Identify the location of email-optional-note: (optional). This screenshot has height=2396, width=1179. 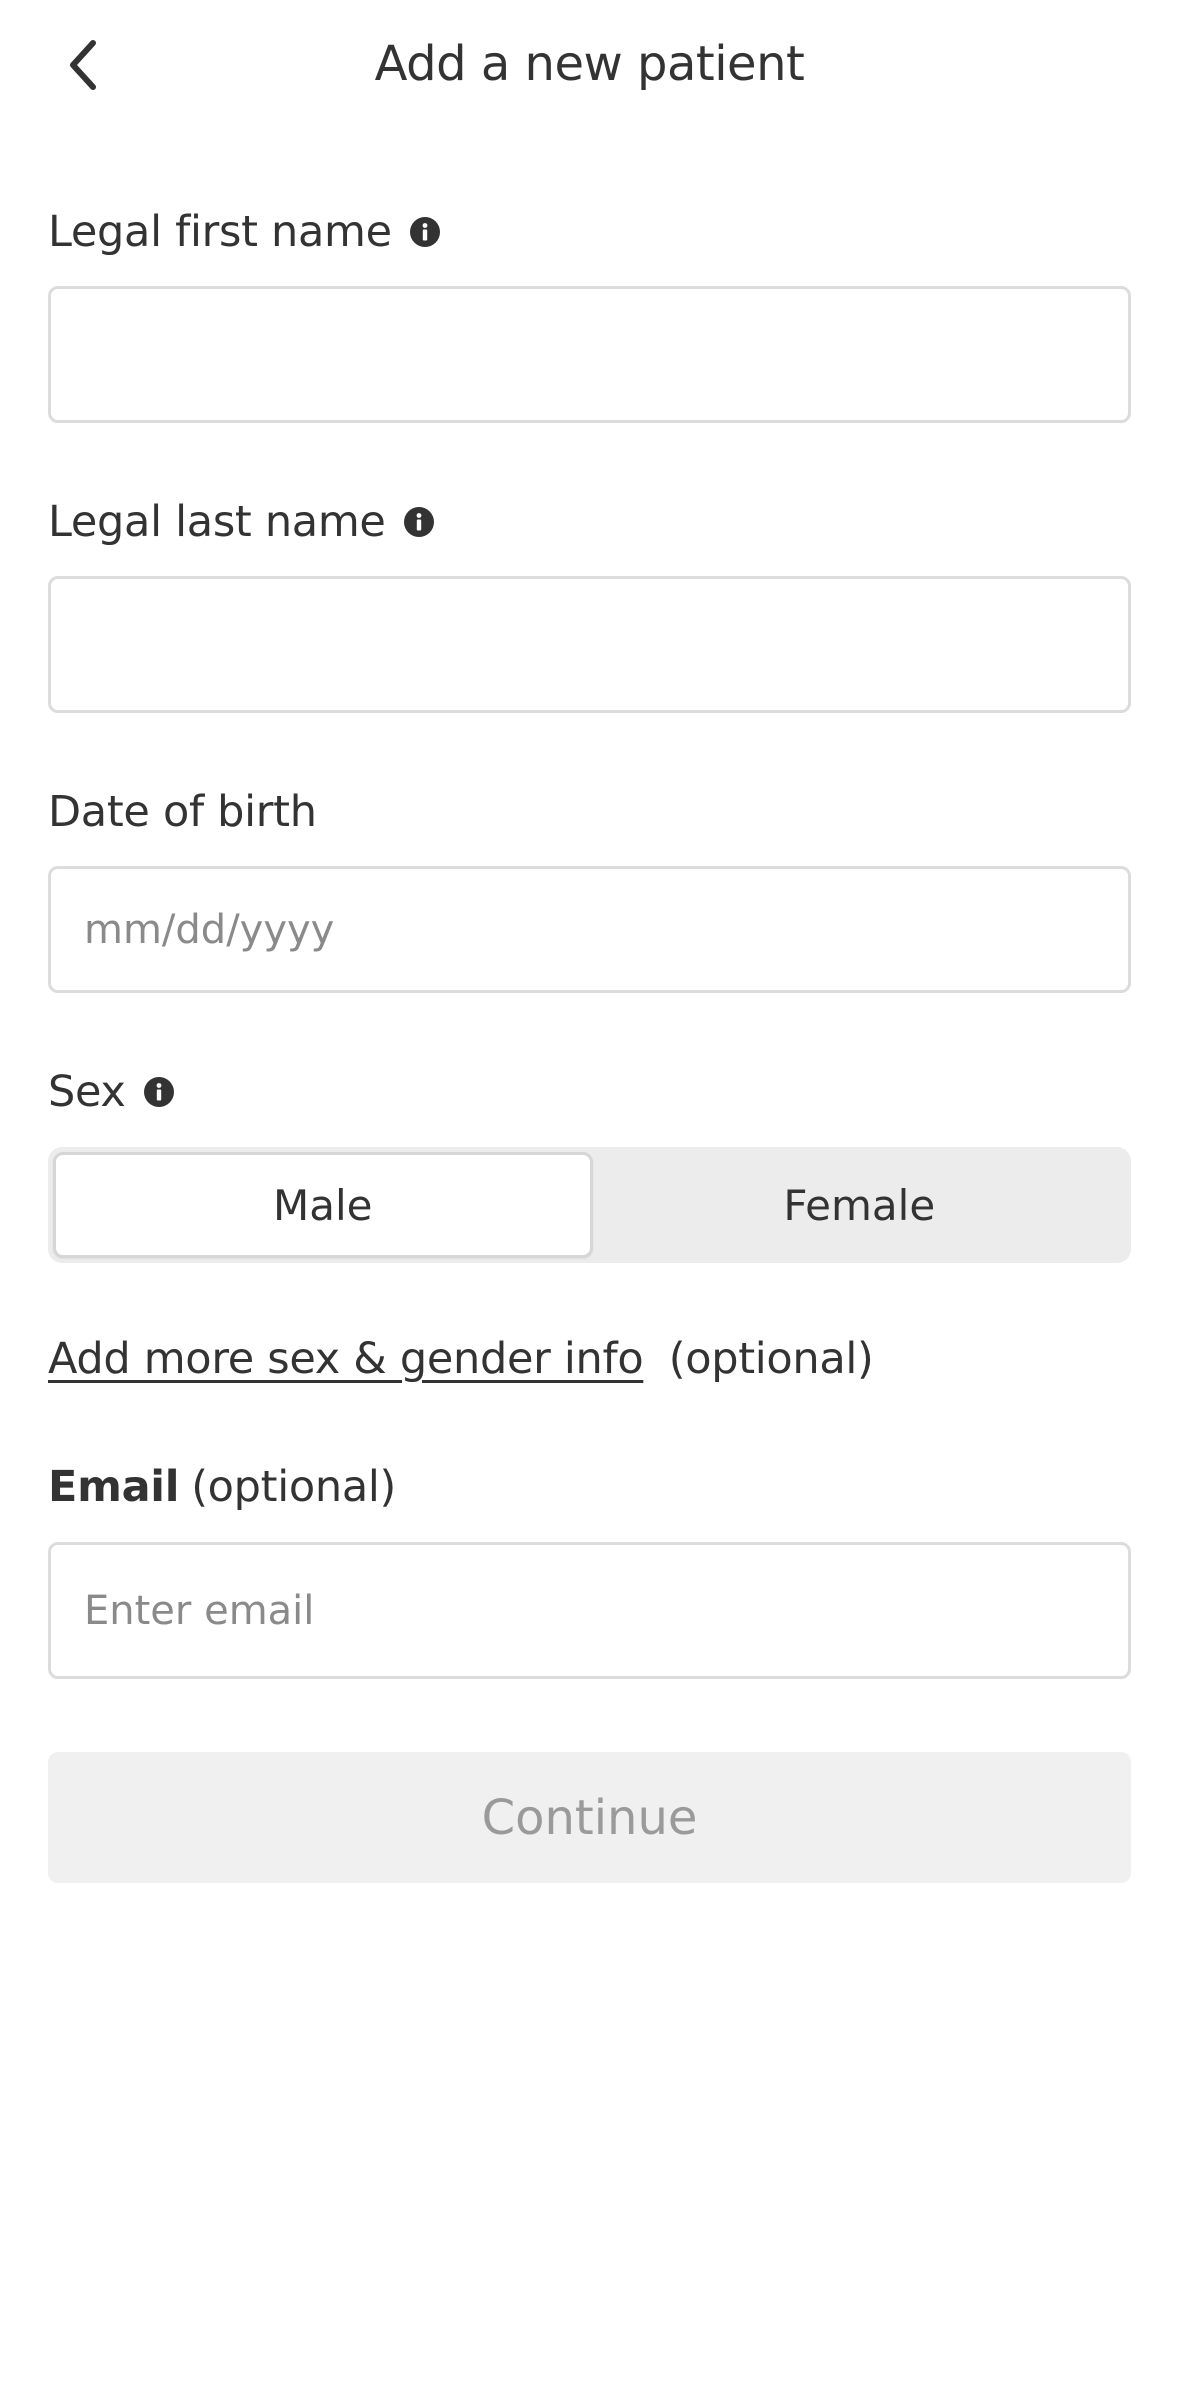
(294, 1487).